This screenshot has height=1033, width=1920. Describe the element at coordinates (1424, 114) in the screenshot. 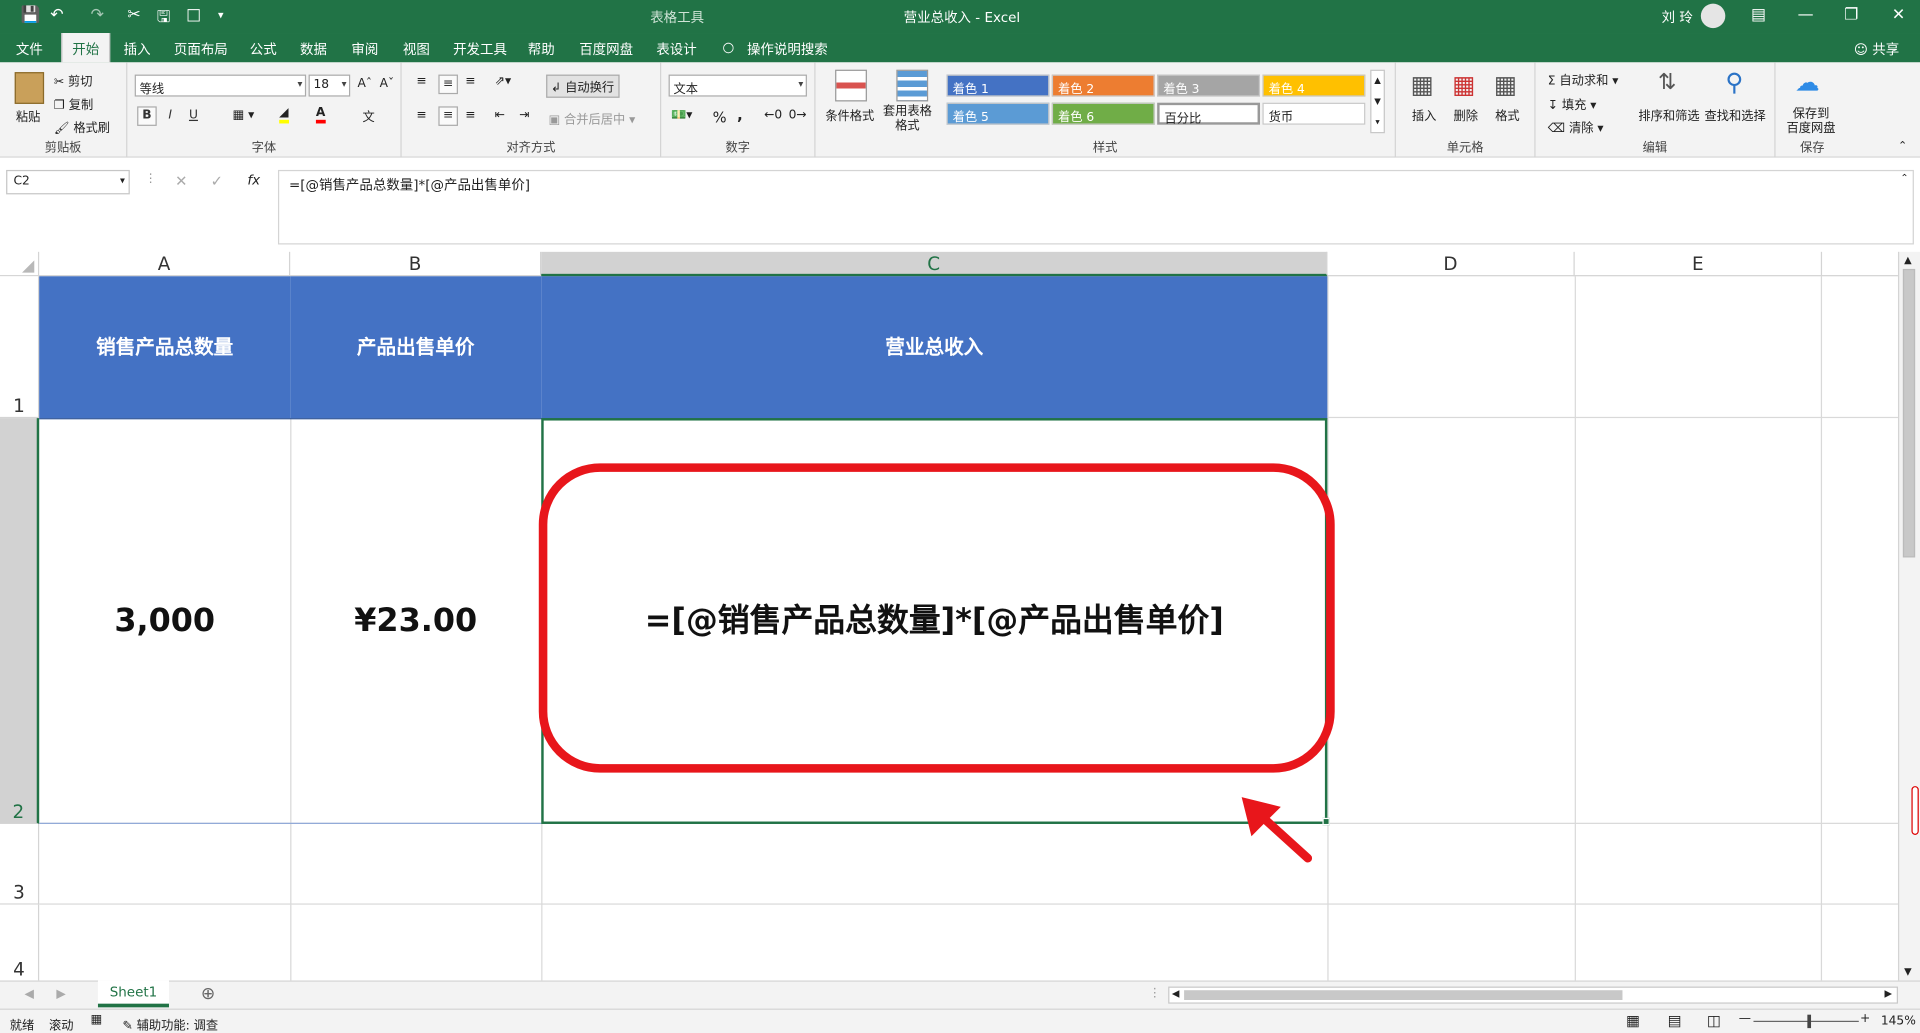

I see `insert-cells-button: 插入` at that location.